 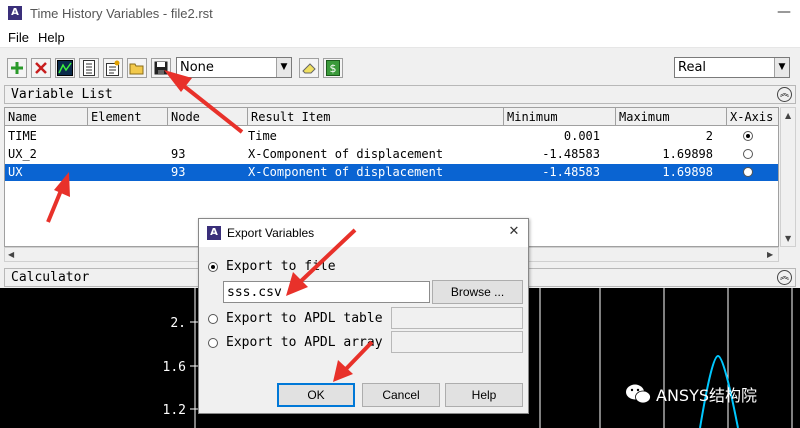 I want to click on title-bar: A Time History Variables - file2.rst —, so click(x=400, y=14).